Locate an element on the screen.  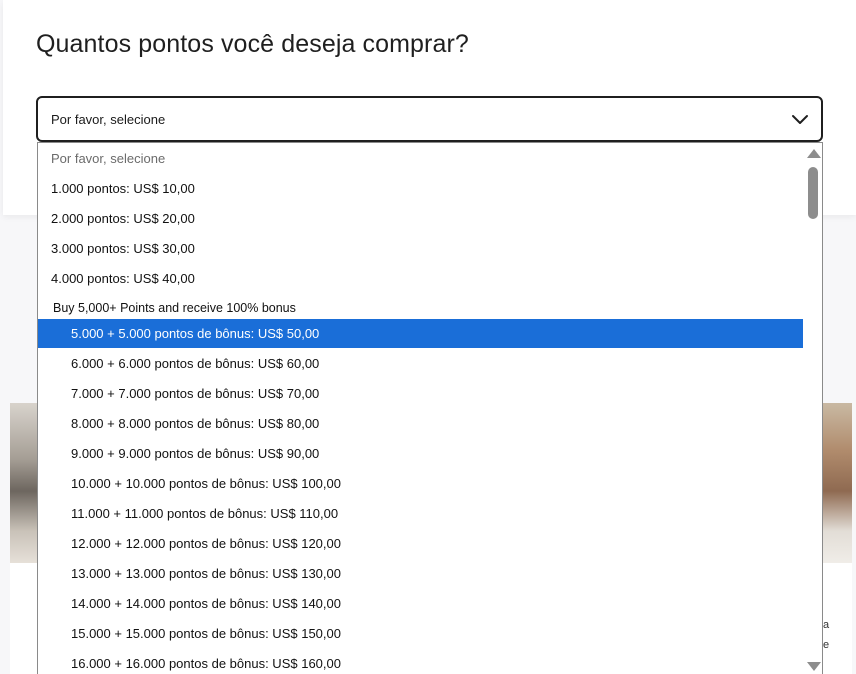
scroll-down-arrow-icon is located at coordinates (814, 666).